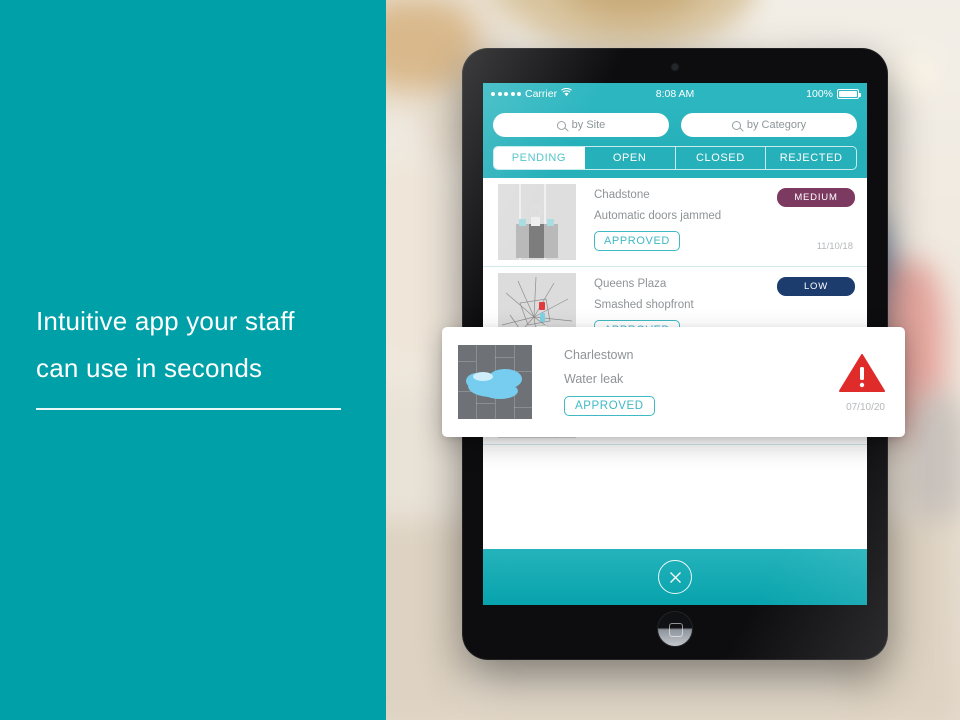  I want to click on close-circle-icon, so click(675, 577).